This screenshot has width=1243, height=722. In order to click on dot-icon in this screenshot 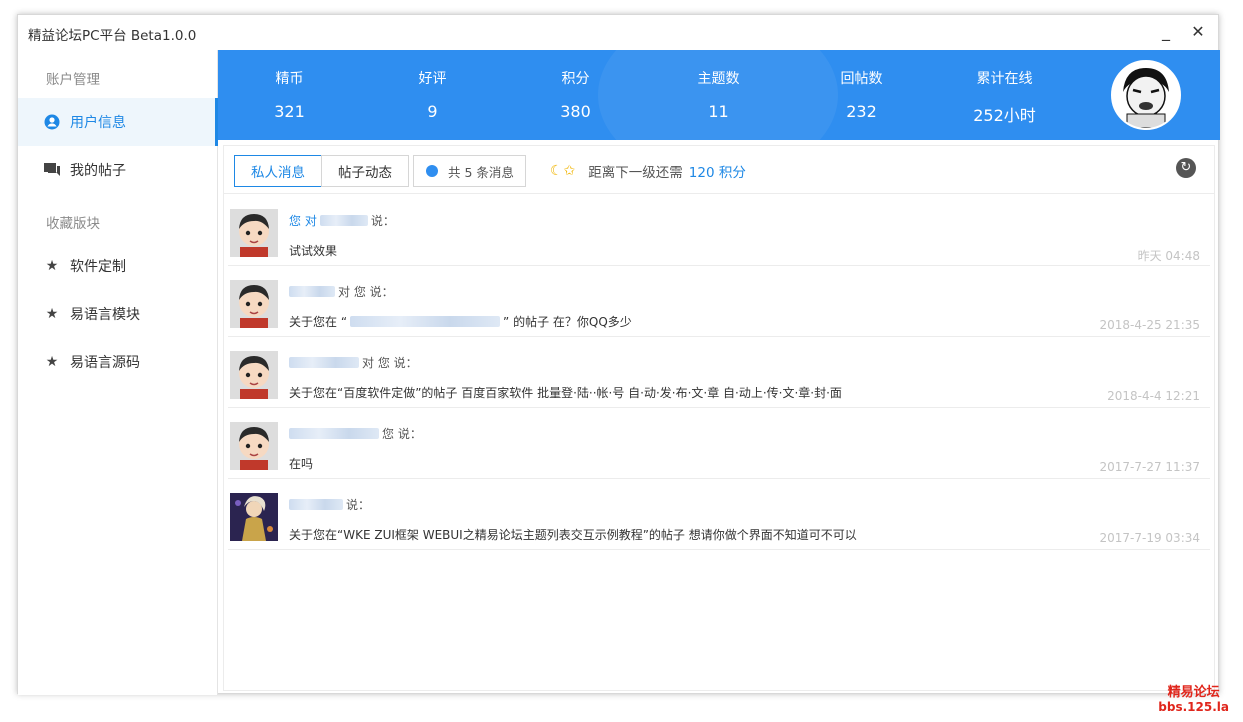, I will do `click(432, 171)`.